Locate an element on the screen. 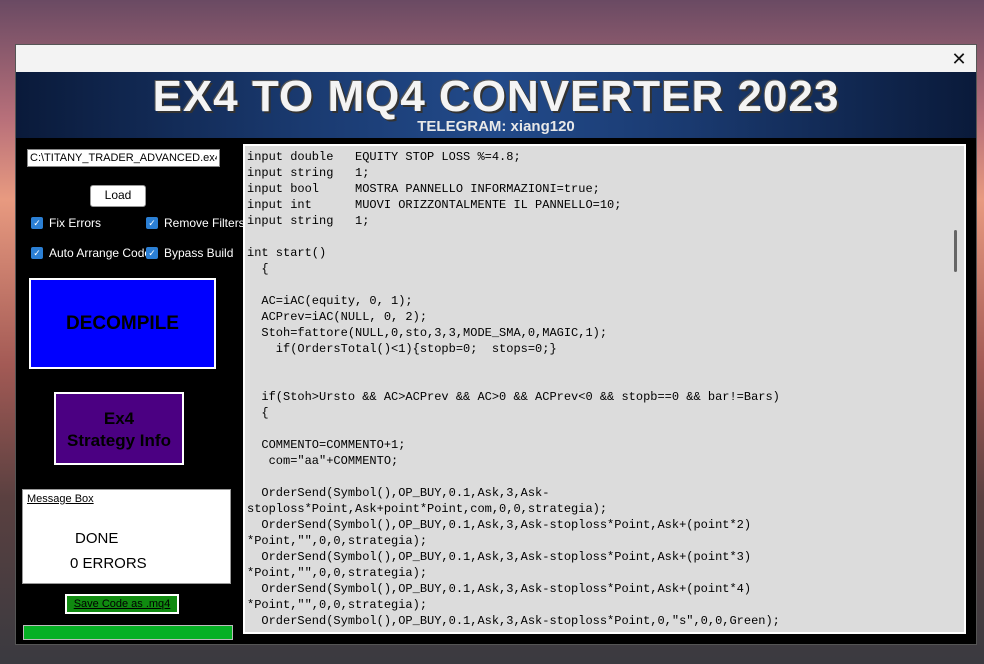 The image size is (984, 664). close-icon: ✕ is located at coordinates (959, 59).